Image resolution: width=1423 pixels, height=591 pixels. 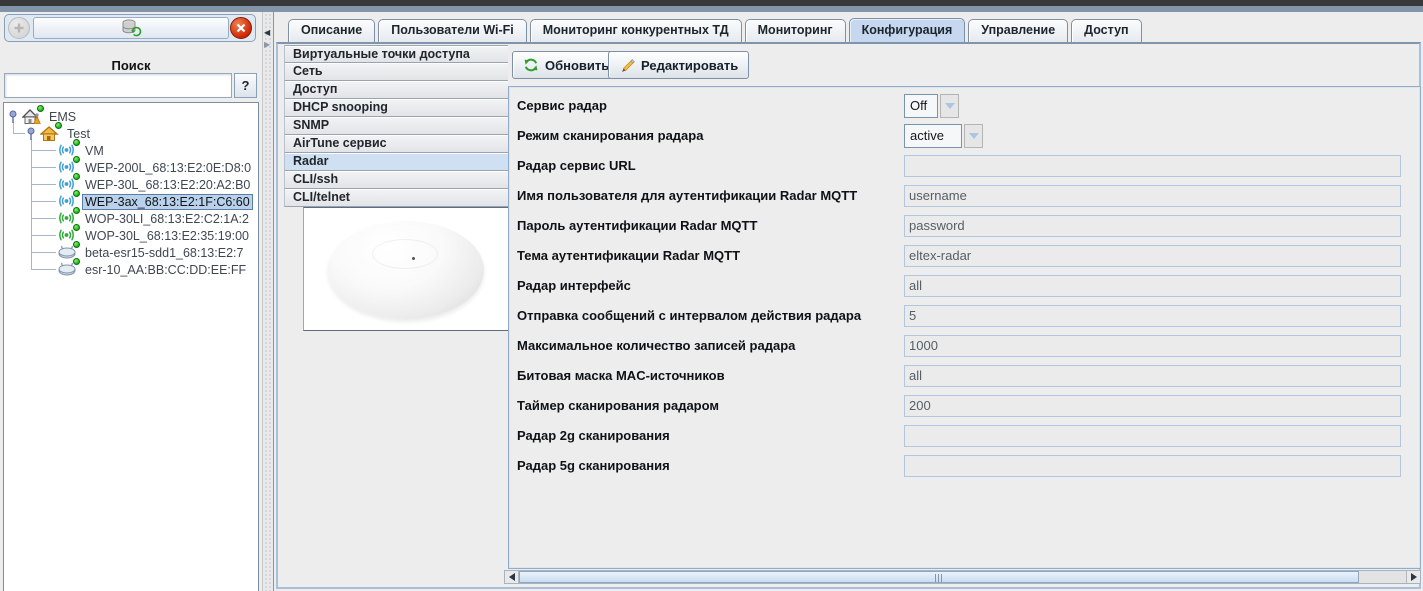 What do you see at coordinates (933, 136) in the screenshot?
I see `combo-value: active` at bounding box center [933, 136].